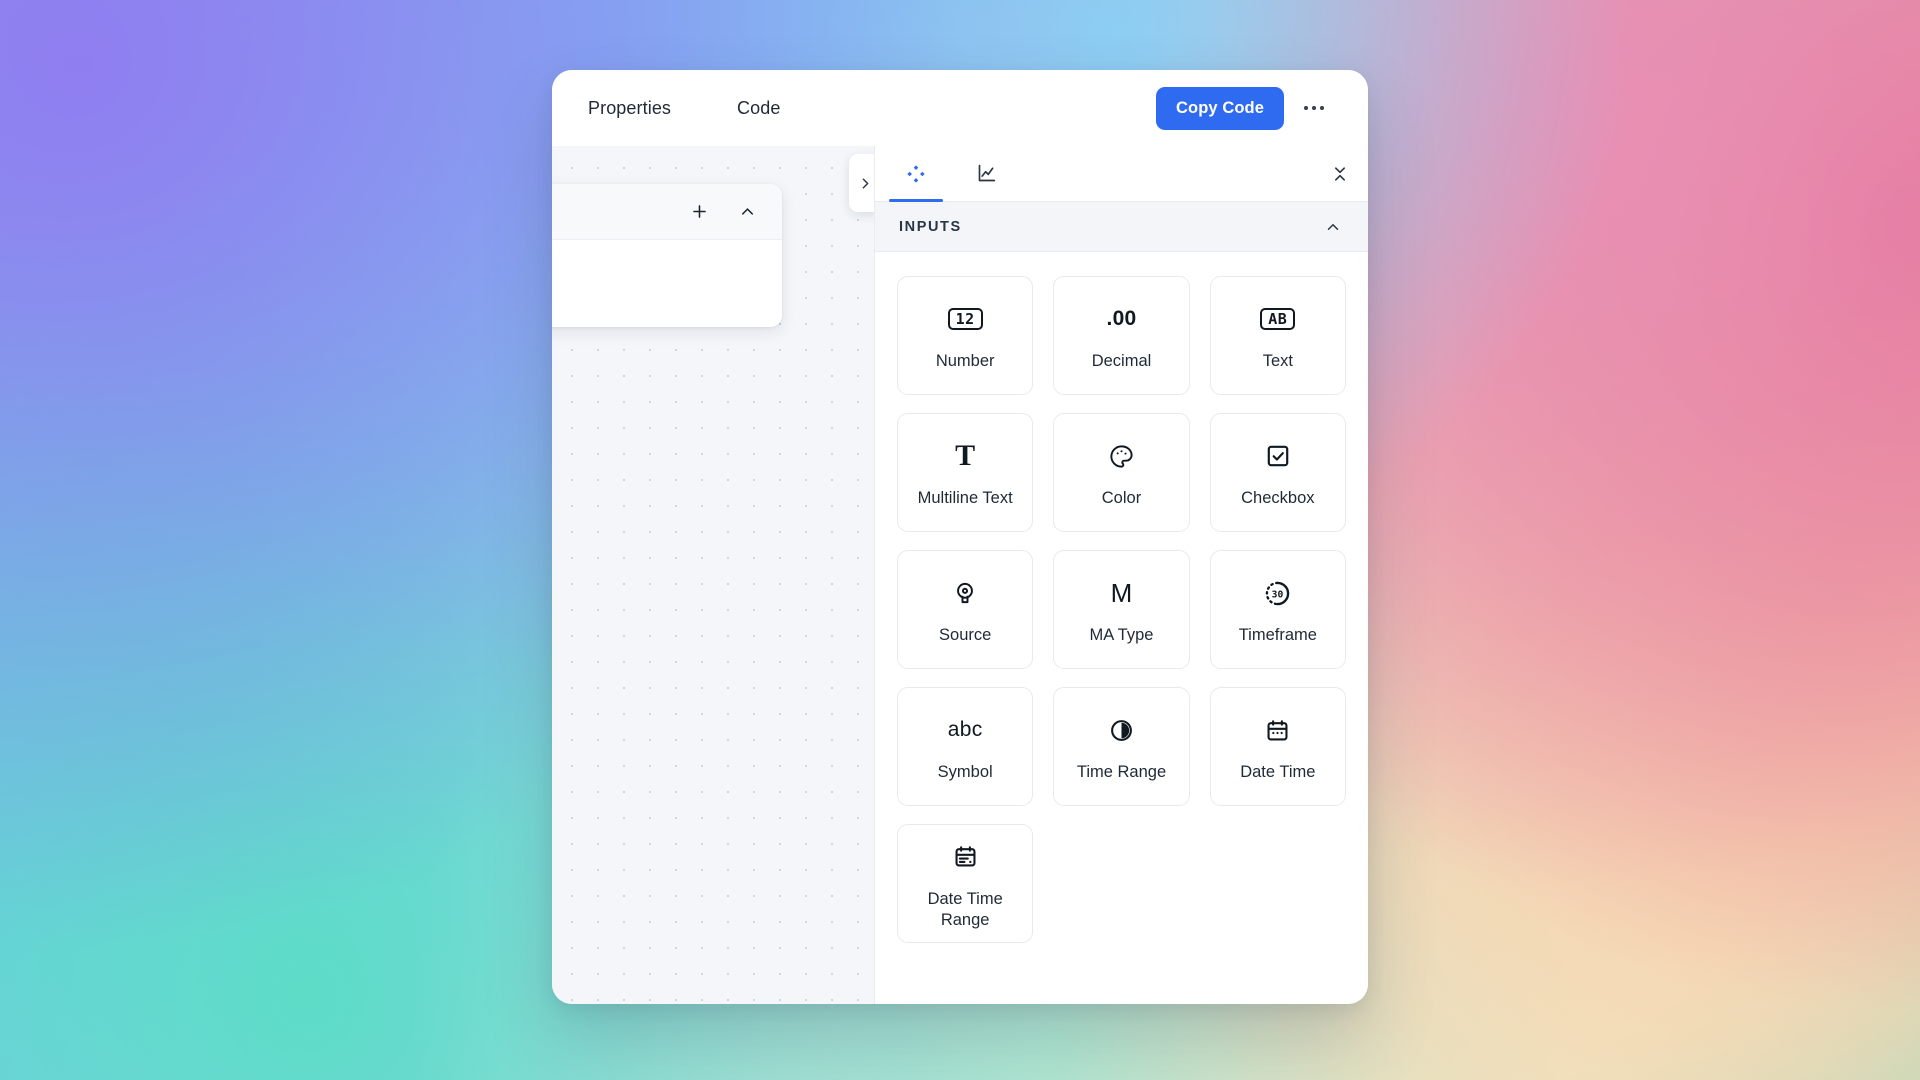  Describe the element at coordinates (965, 883) in the screenshot. I see `input-card-date-time-range: Date Time Range` at that location.